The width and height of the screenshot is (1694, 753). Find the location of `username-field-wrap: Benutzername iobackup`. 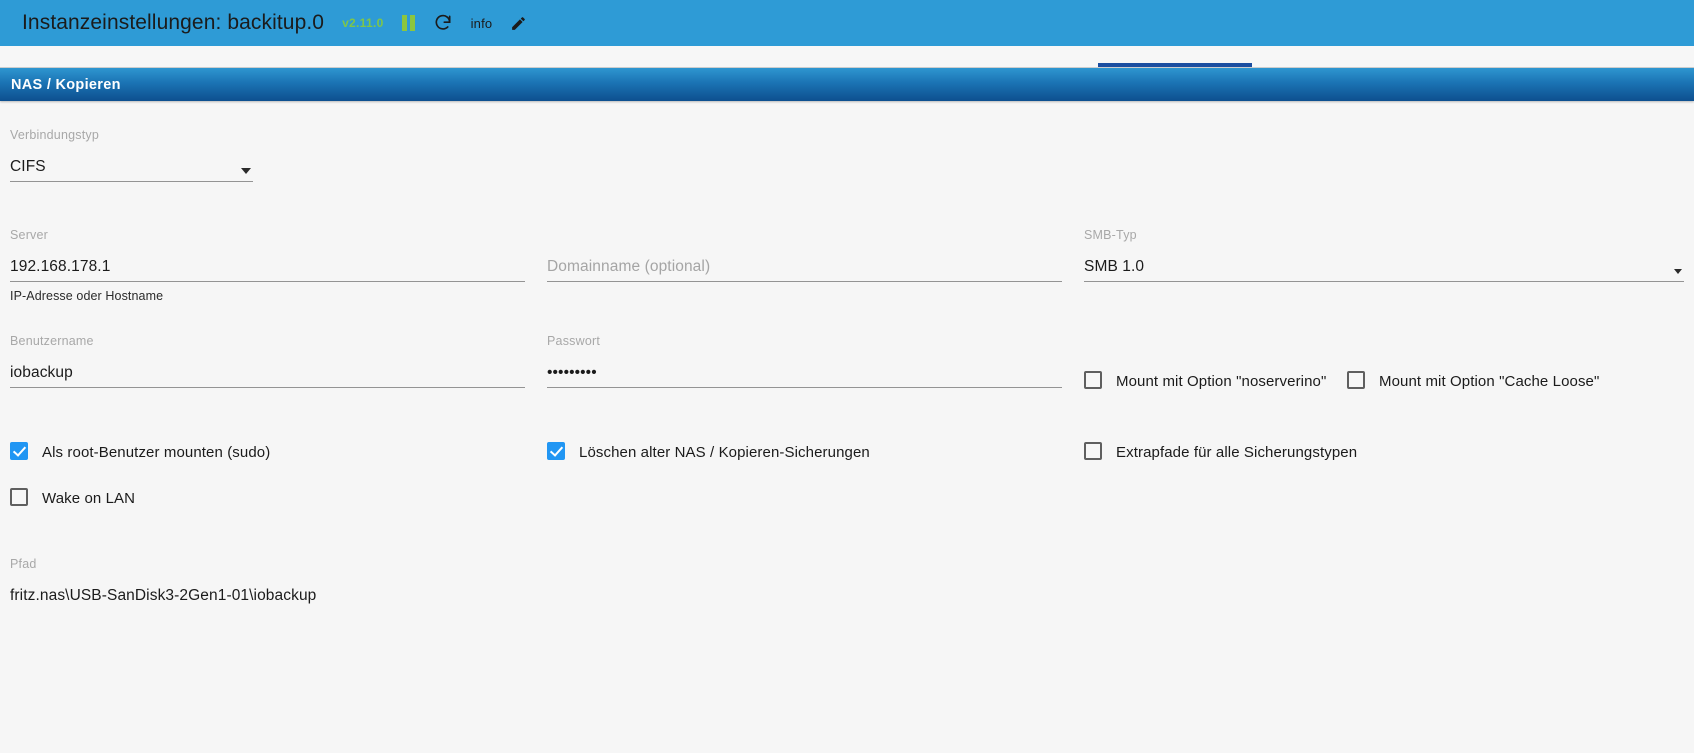

username-field-wrap: Benutzername iobackup is located at coordinates (267, 363).